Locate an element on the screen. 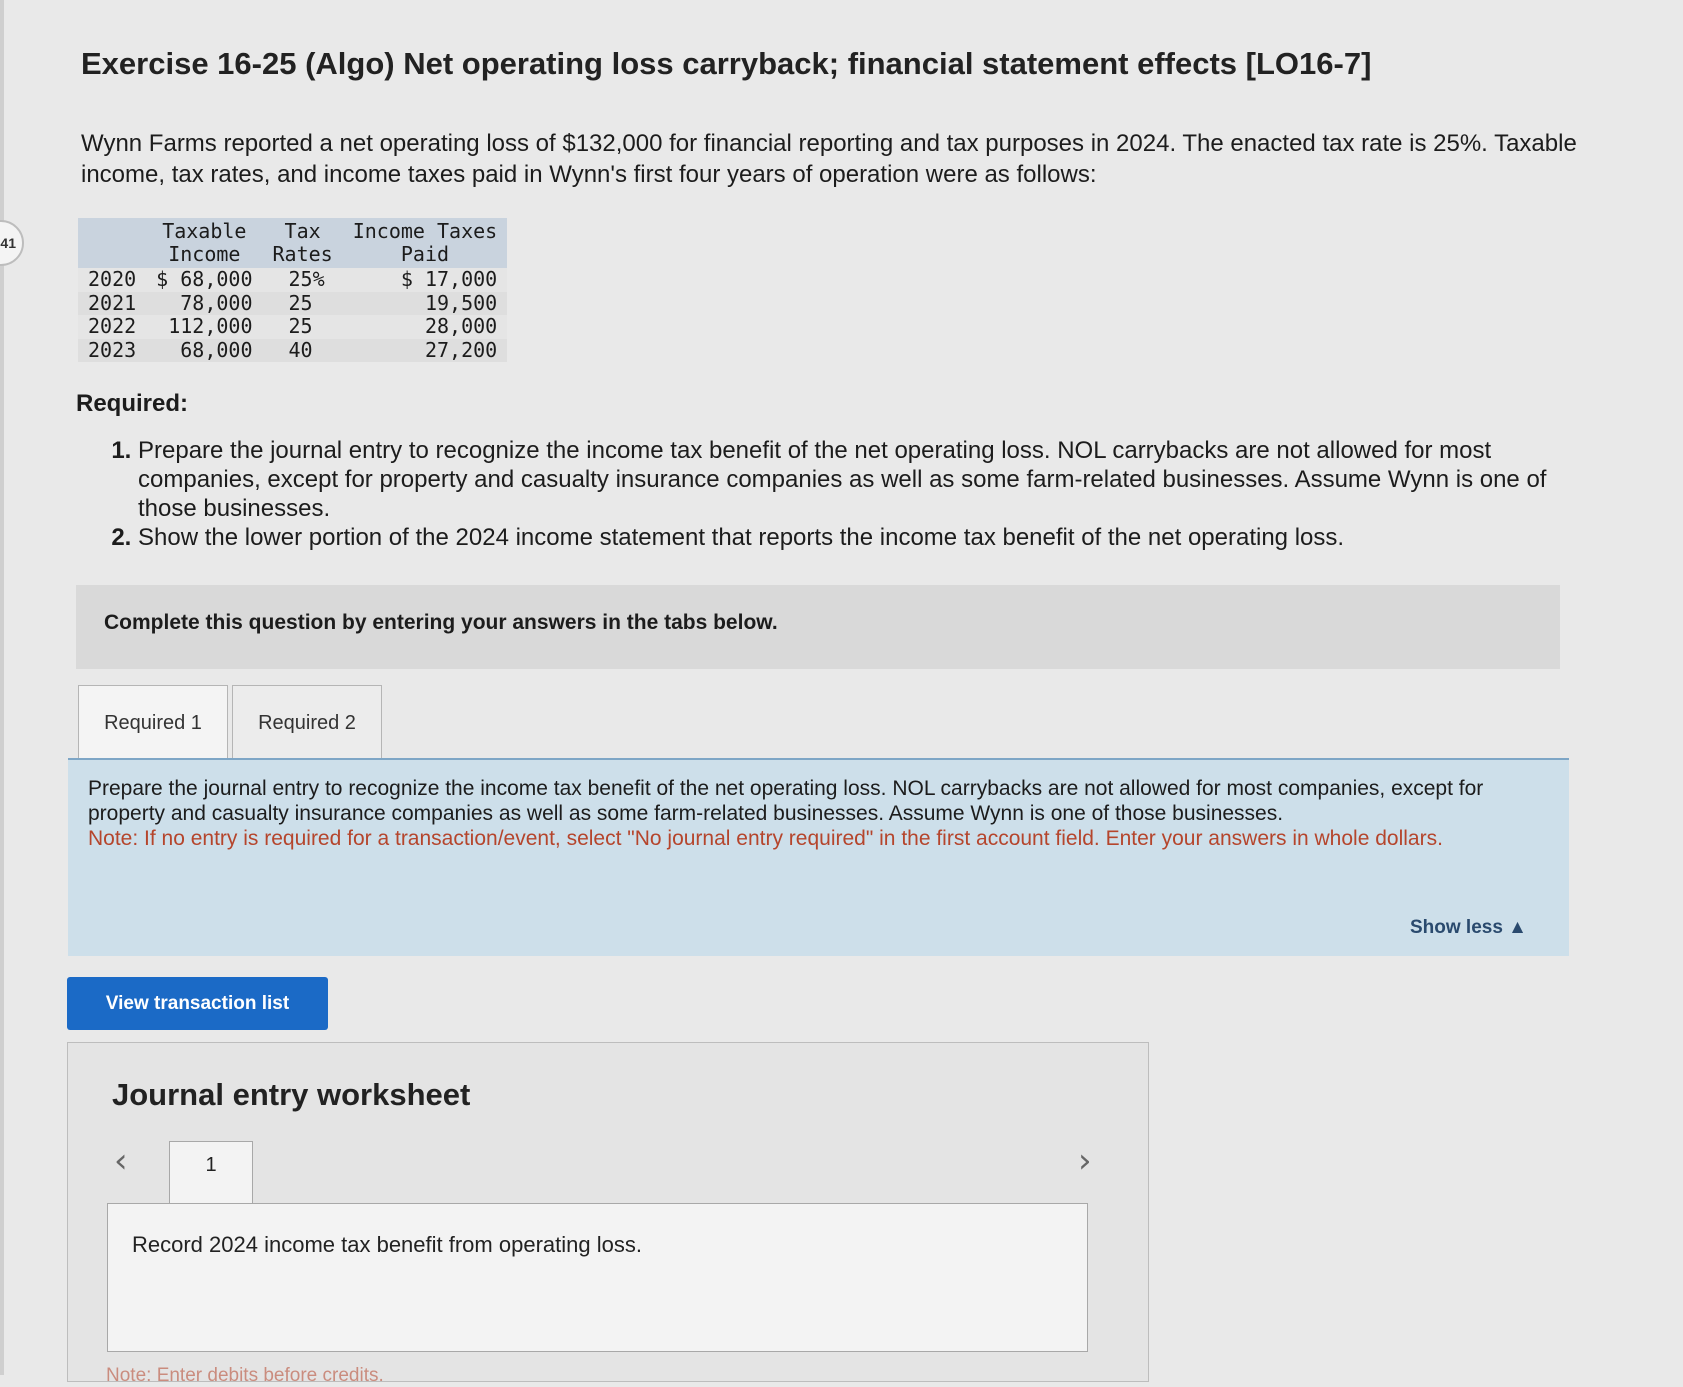  tab-required-2: Required 2 is located at coordinates (307, 723).